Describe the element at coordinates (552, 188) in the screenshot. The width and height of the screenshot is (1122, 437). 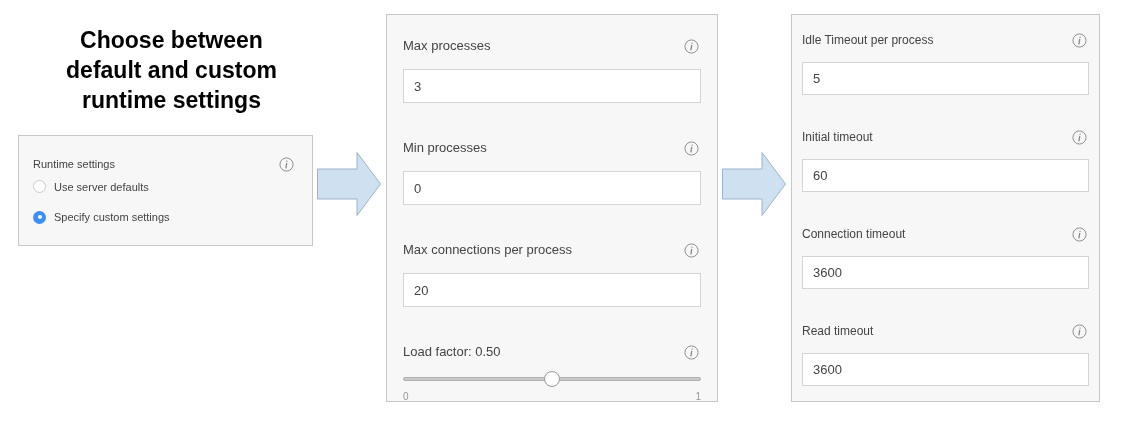
I see `number-field: 0` at that location.